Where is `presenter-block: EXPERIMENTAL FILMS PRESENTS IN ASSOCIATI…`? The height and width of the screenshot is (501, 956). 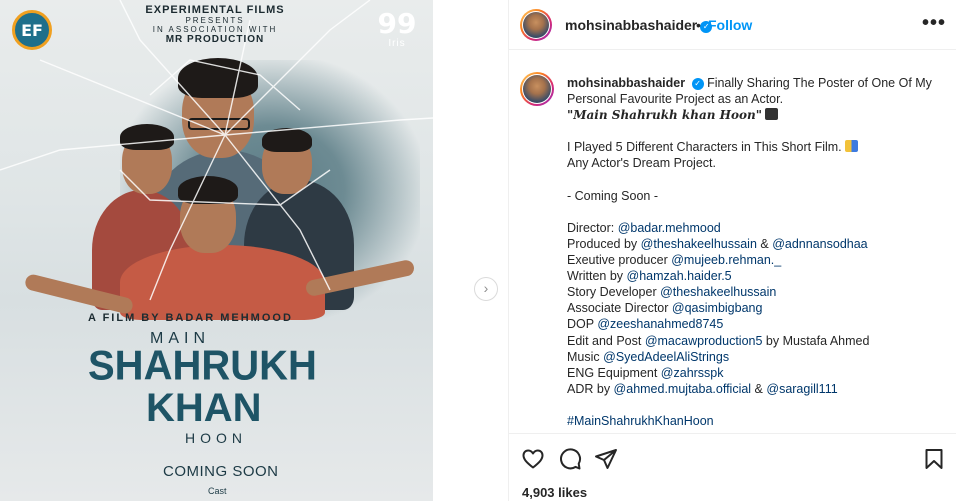 presenter-block: EXPERIMENTAL FILMS PRESENTS IN ASSOCIATI… is located at coordinates (215, 24).